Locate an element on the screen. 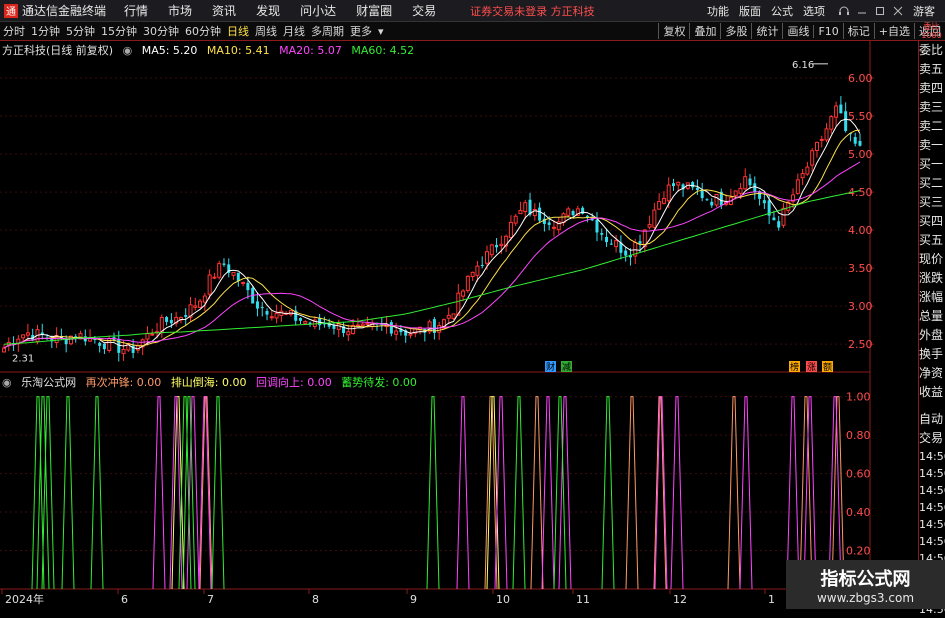 This screenshot has width=945, height=618. menu-options: 选项 is located at coordinates (814, 11).